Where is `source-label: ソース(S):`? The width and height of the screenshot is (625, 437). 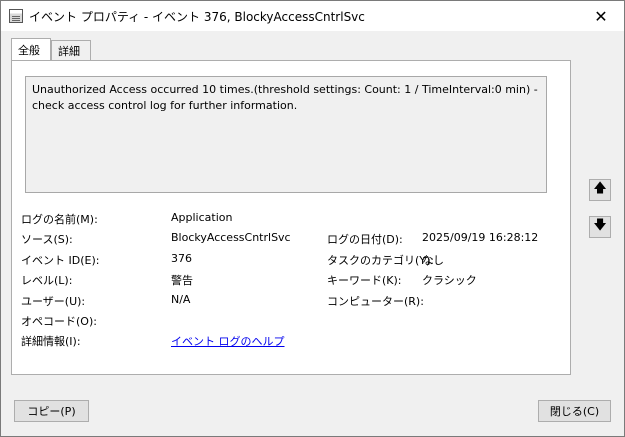
source-label: ソース(S): is located at coordinates (47, 239).